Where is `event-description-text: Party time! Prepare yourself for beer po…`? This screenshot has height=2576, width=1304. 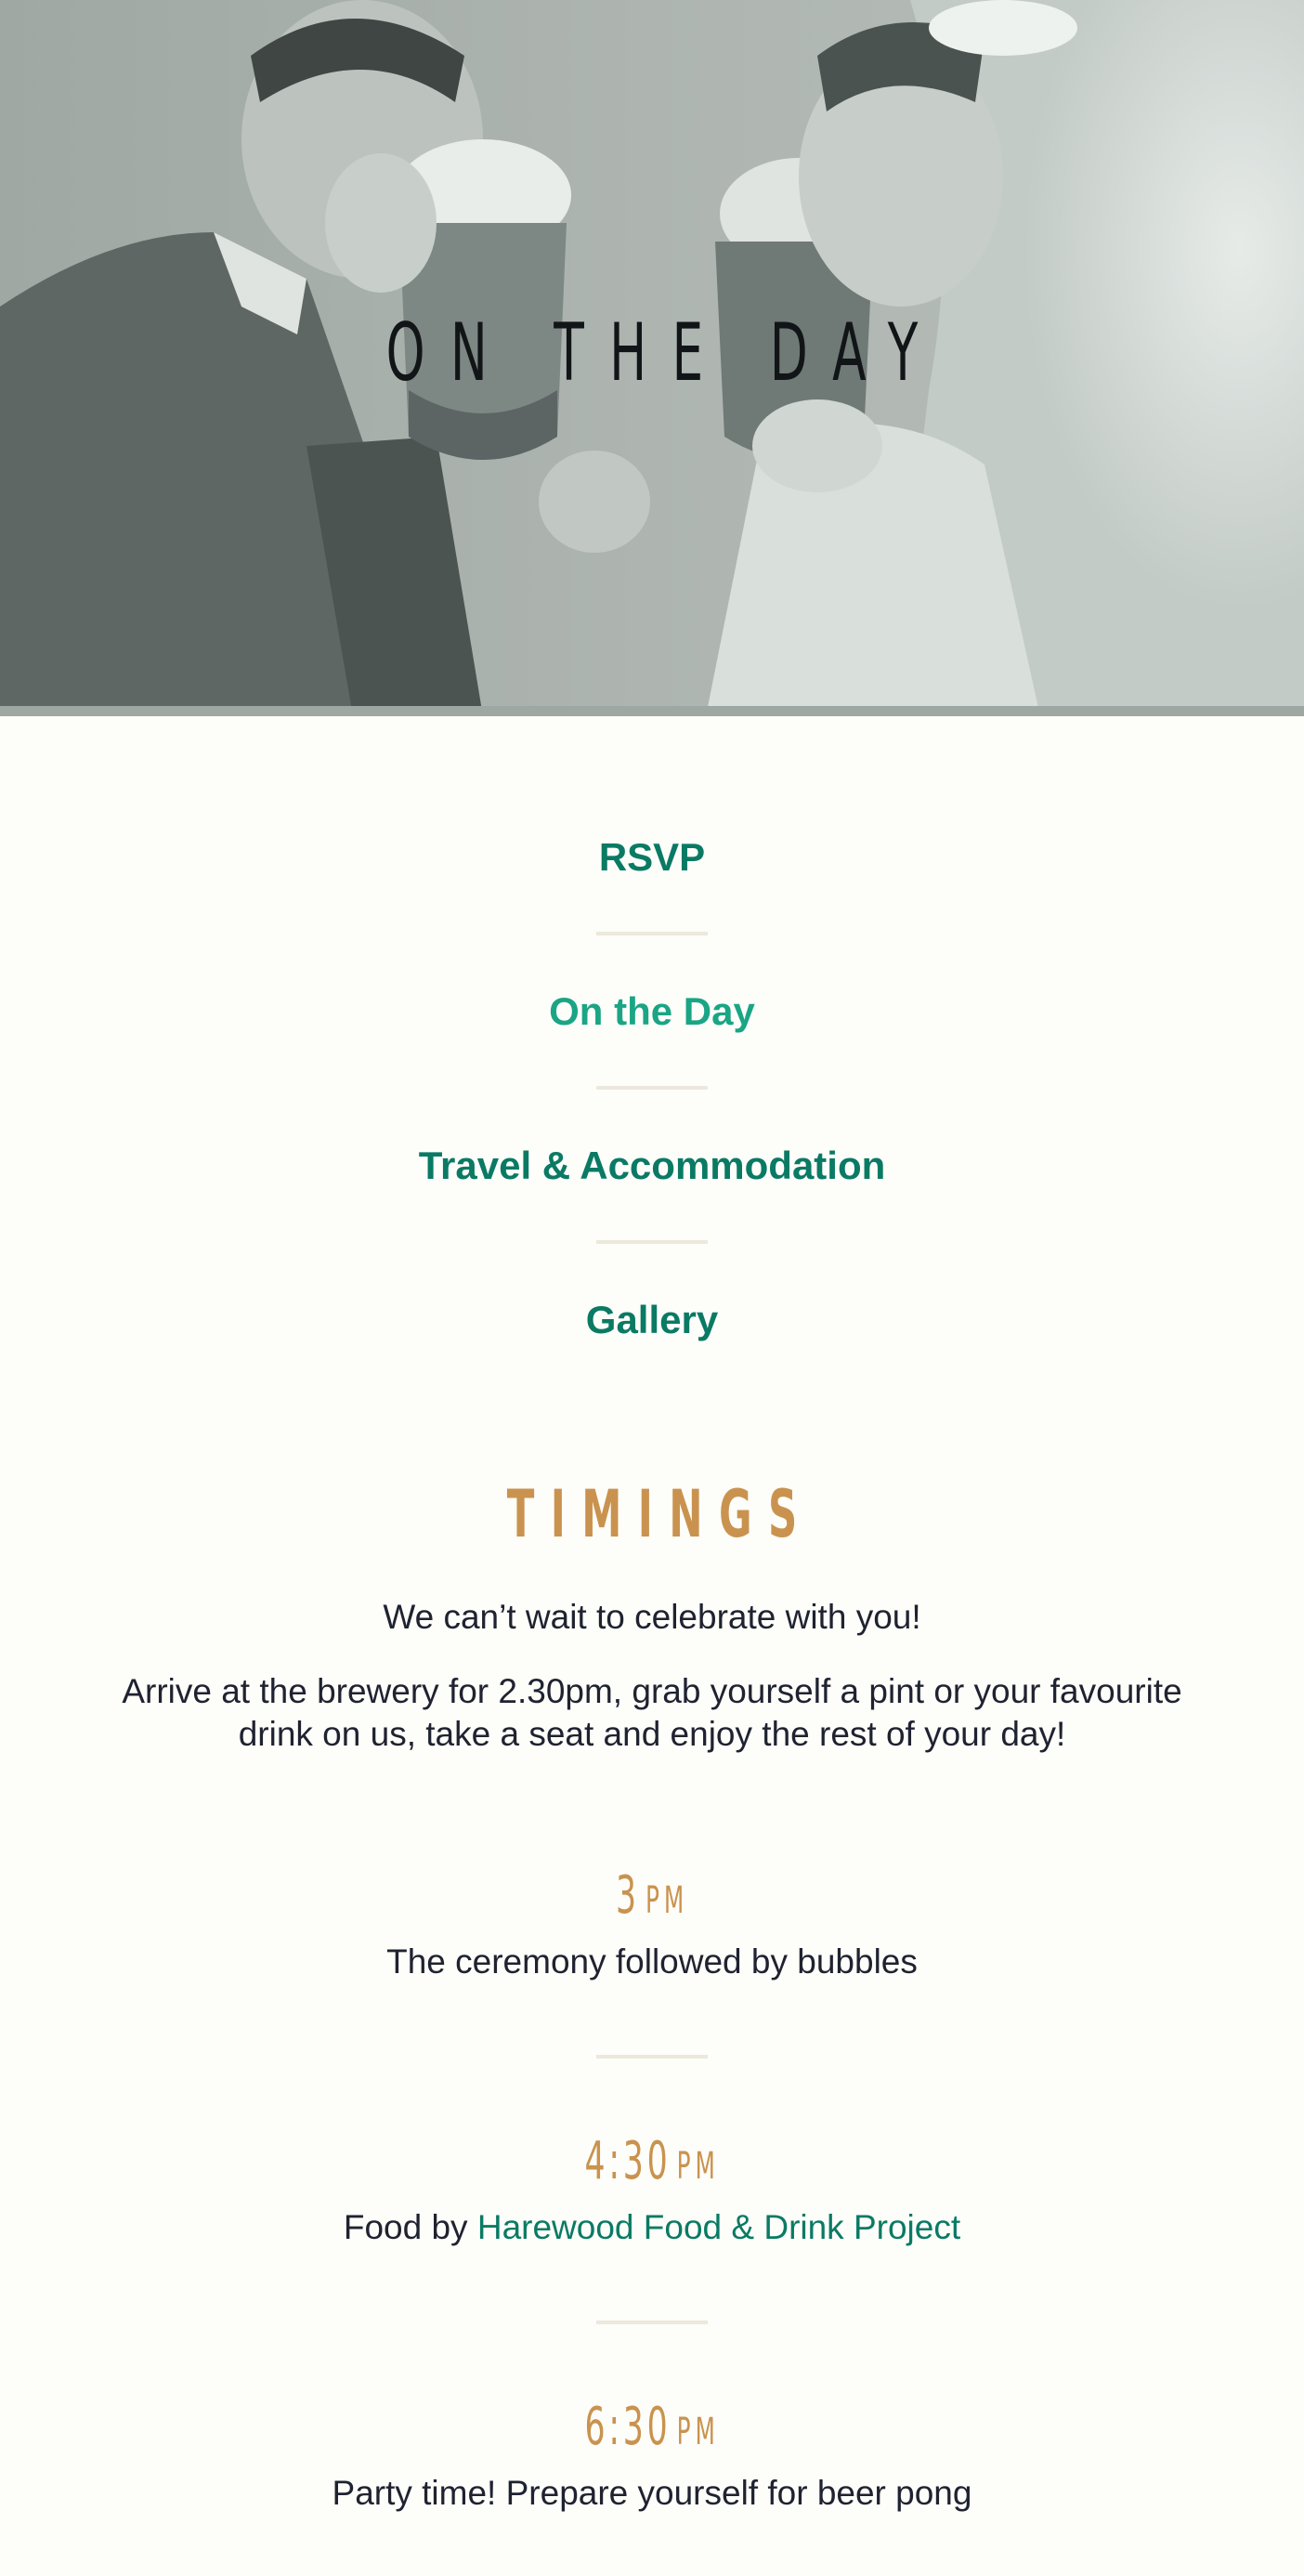
event-description-text: Party time! Prepare yourself for beer po… is located at coordinates (652, 2493).